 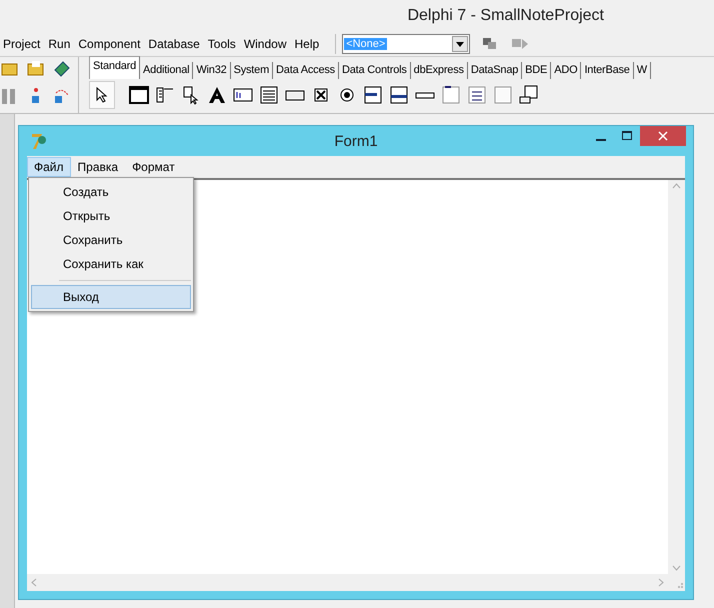 I want to click on form-title: Form1, so click(x=356, y=141).